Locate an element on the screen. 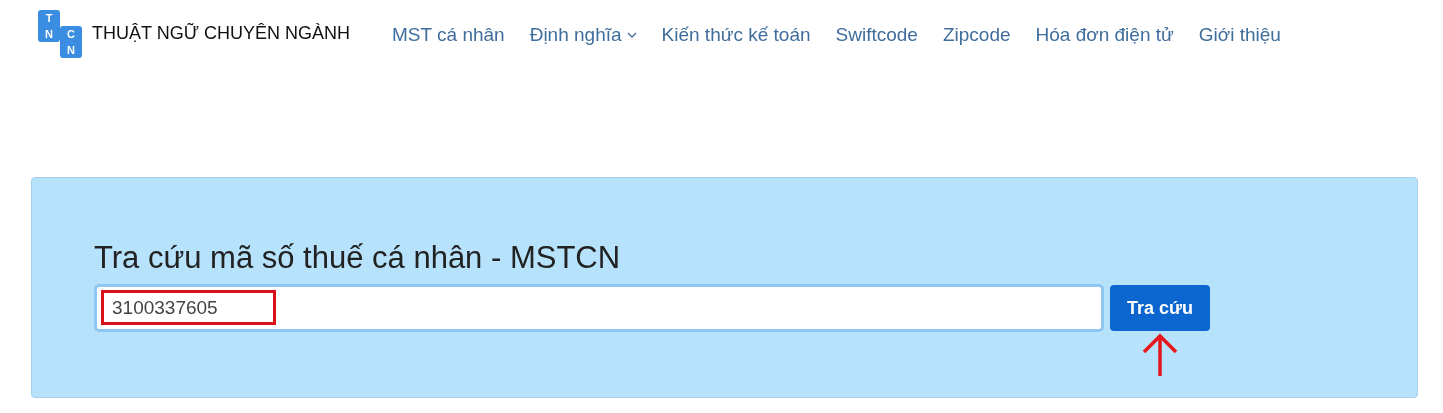  caret-icon is located at coordinates (631, 35).